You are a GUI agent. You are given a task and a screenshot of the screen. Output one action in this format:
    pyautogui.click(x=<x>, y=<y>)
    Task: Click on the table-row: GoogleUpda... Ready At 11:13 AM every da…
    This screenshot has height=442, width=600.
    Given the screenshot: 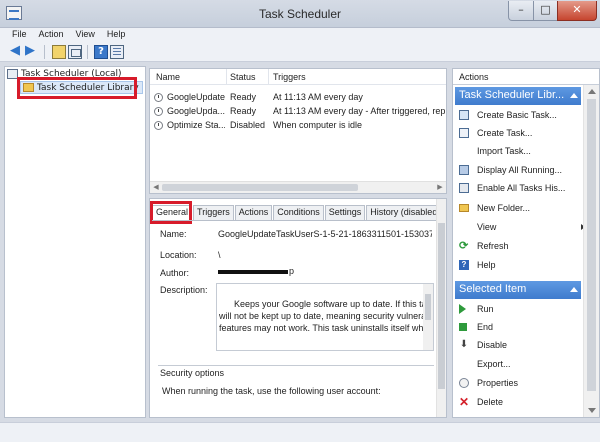 What is the action you would take?
    pyautogui.click(x=298, y=112)
    